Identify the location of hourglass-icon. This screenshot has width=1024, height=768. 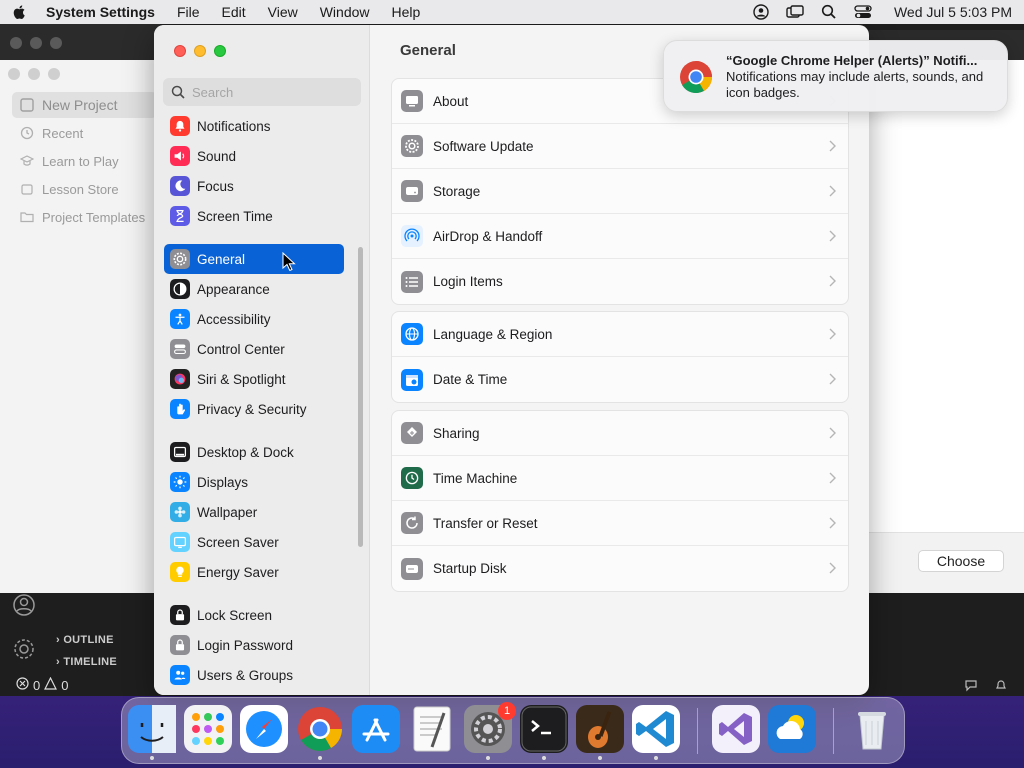
(180, 216).